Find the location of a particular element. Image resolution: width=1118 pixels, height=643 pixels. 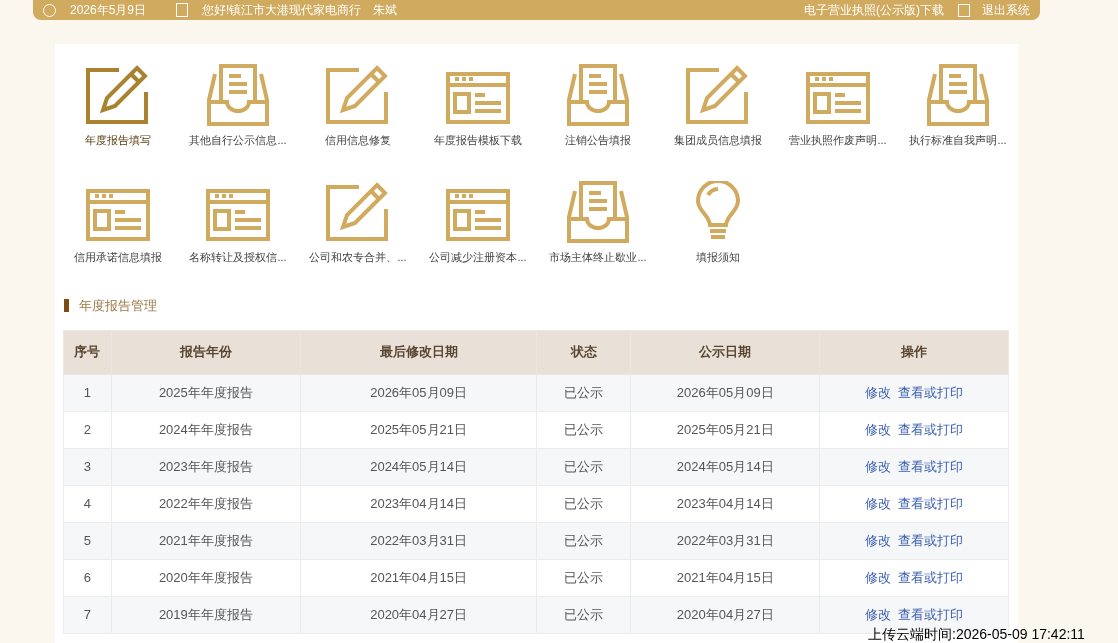

table-cell: 7 is located at coordinates (87, 614).